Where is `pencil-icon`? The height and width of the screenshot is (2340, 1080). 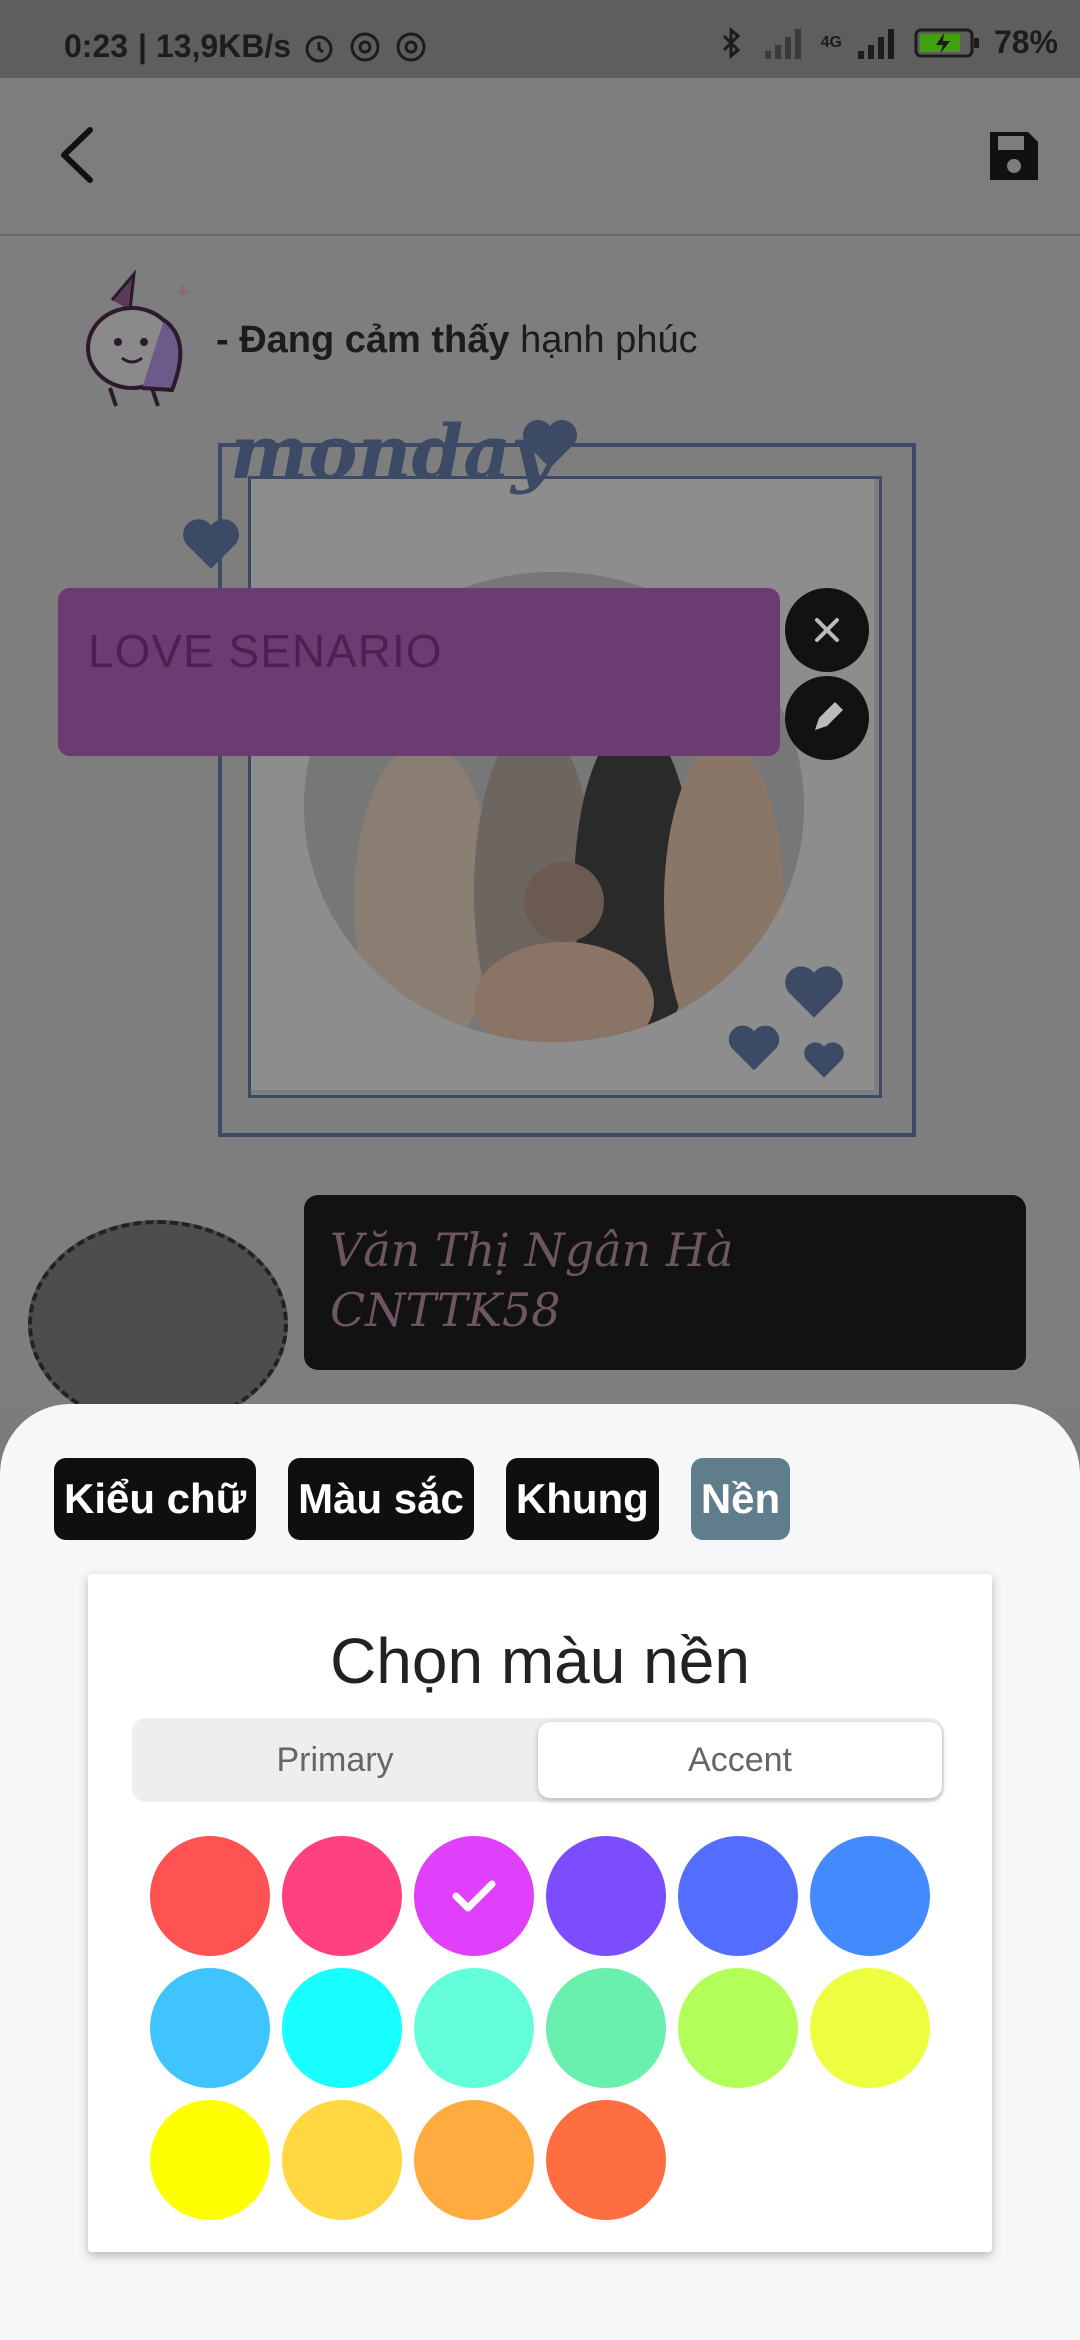
pencil-icon is located at coordinates (829, 716).